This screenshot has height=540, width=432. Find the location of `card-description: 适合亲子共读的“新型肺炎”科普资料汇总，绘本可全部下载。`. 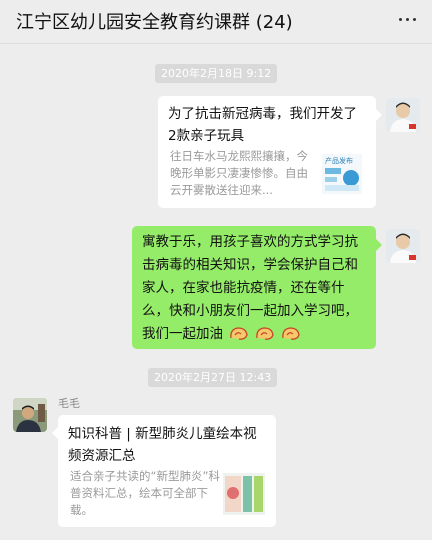

card-description: 适合亲子共读的“新型肺炎”科普资料汇总，绘本可全部下载。 is located at coordinates (145, 493).